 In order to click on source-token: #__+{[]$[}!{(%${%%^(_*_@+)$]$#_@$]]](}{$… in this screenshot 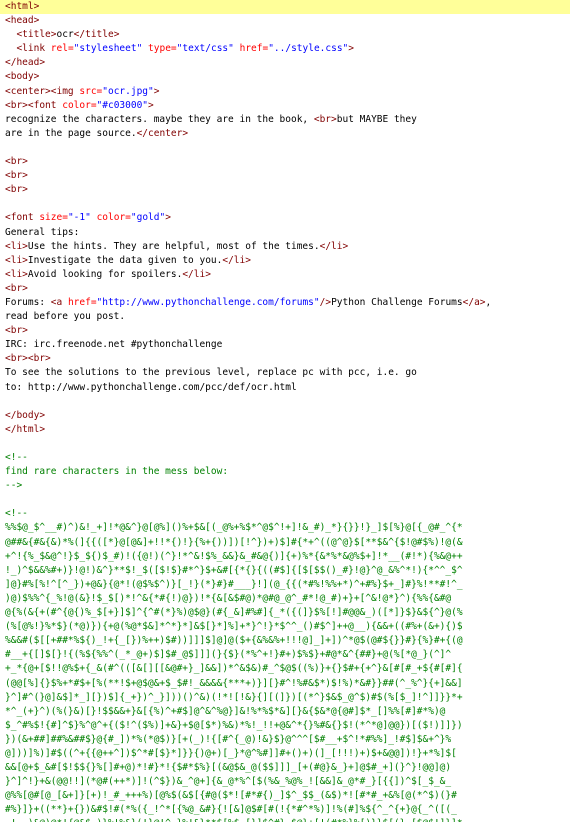, I will do `click(228, 655)`.